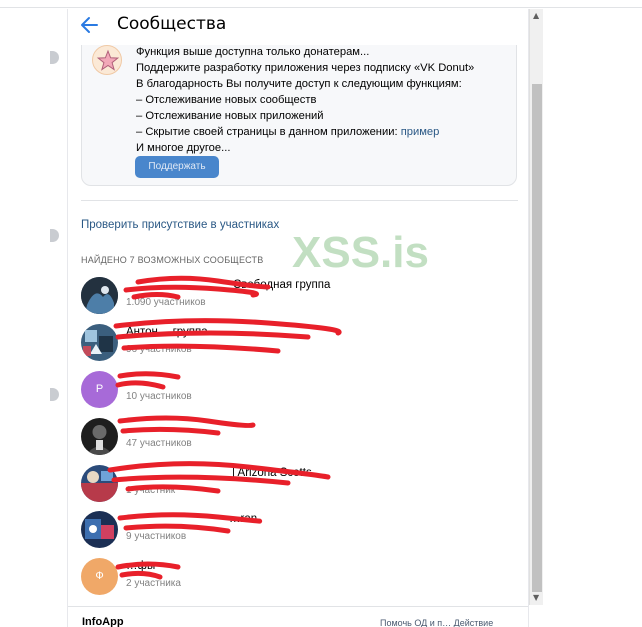 This screenshot has width=642, height=627. I want to click on group-list-item: 47 участников, so click(296, 438).